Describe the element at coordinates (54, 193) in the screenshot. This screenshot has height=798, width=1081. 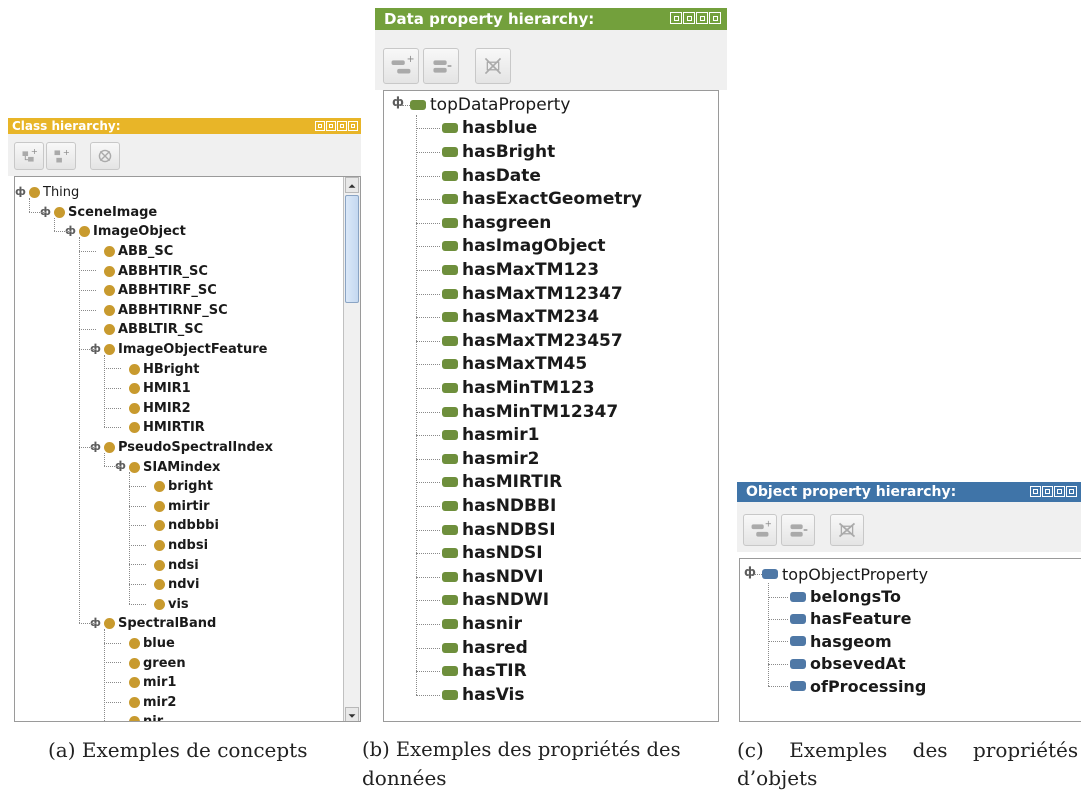
I see `class-node-thing: Thing` at that location.